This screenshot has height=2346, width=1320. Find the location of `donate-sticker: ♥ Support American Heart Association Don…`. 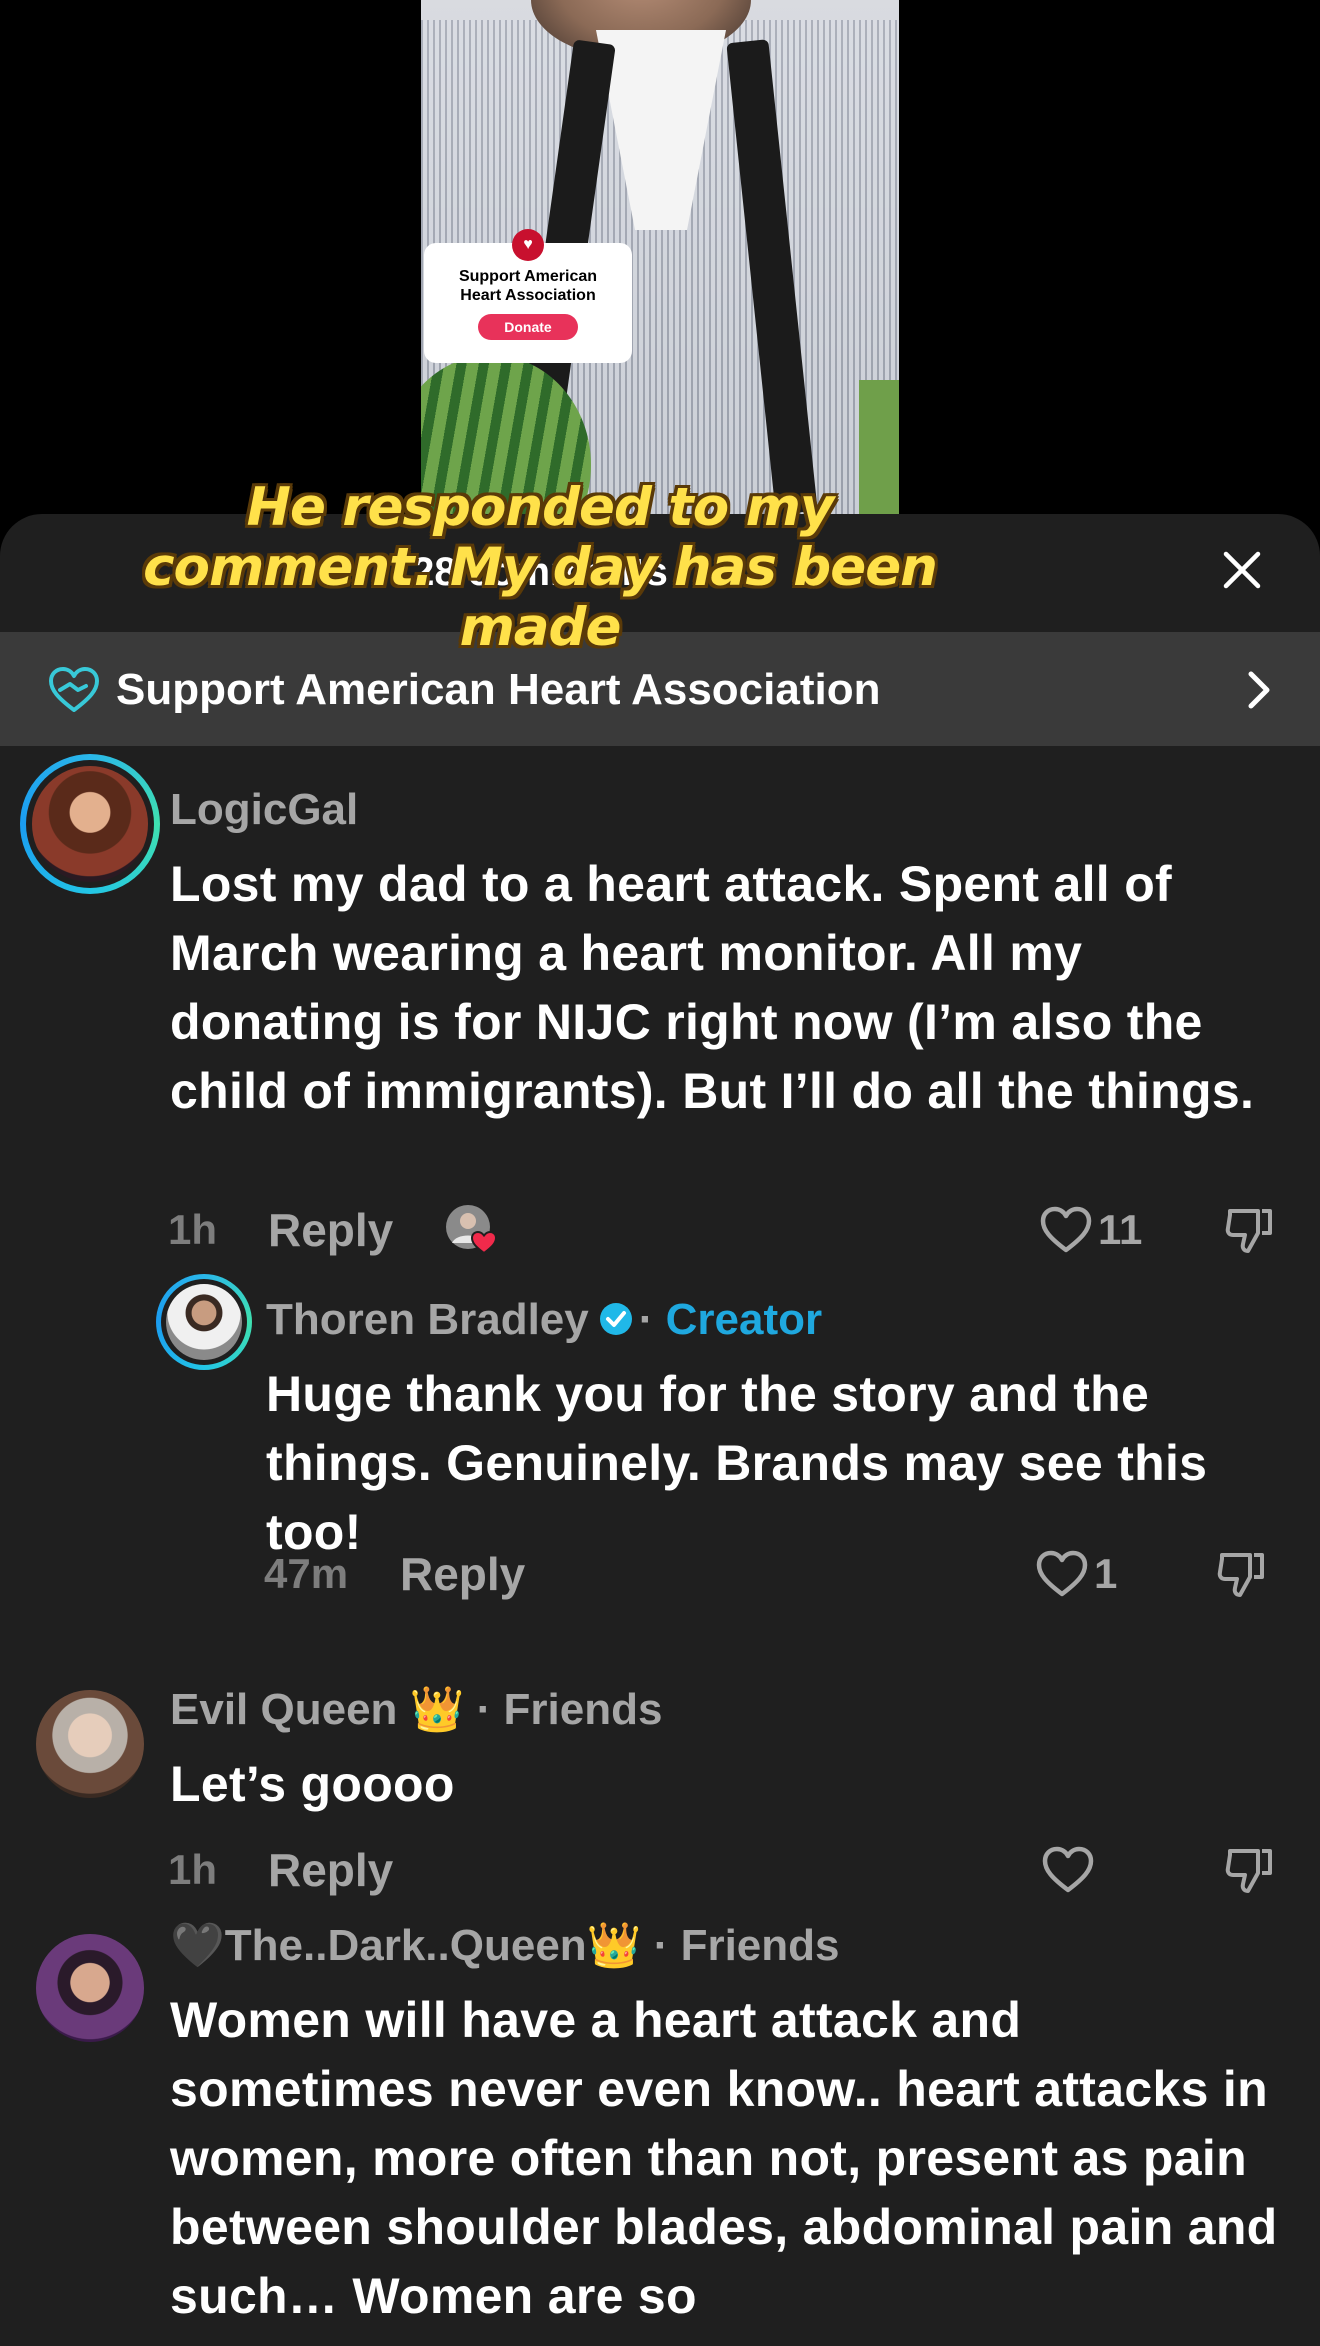

donate-sticker: ♥ Support American Heart Association Don… is located at coordinates (528, 296).